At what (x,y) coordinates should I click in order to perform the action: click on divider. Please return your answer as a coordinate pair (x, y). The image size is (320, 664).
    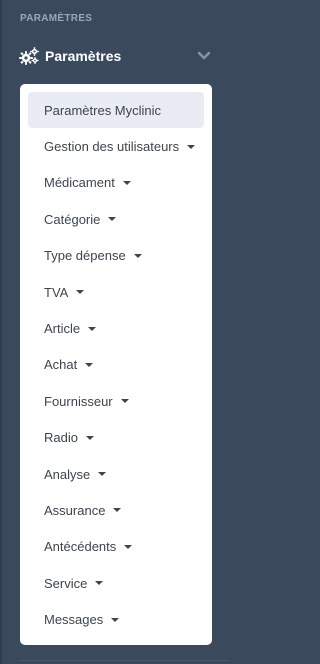
    Looking at the image, I should click on (124, 660).